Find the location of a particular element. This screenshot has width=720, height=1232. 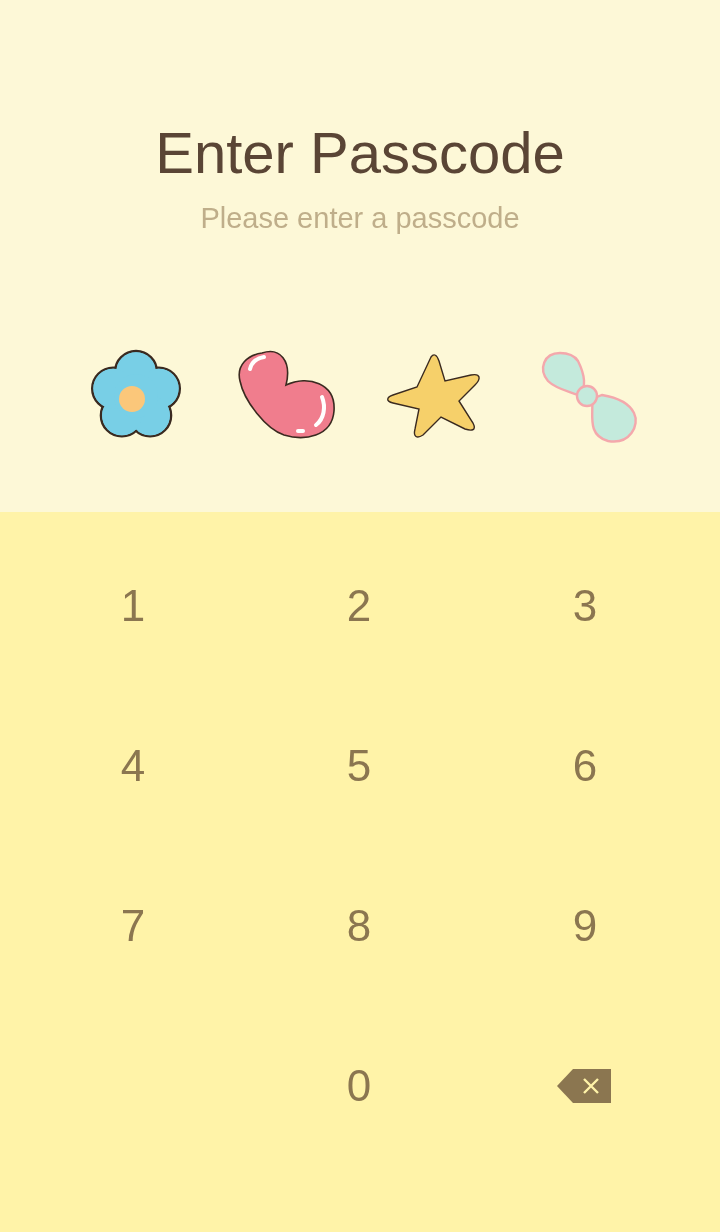

digit-key: 4 is located at coordinates (133, 766).